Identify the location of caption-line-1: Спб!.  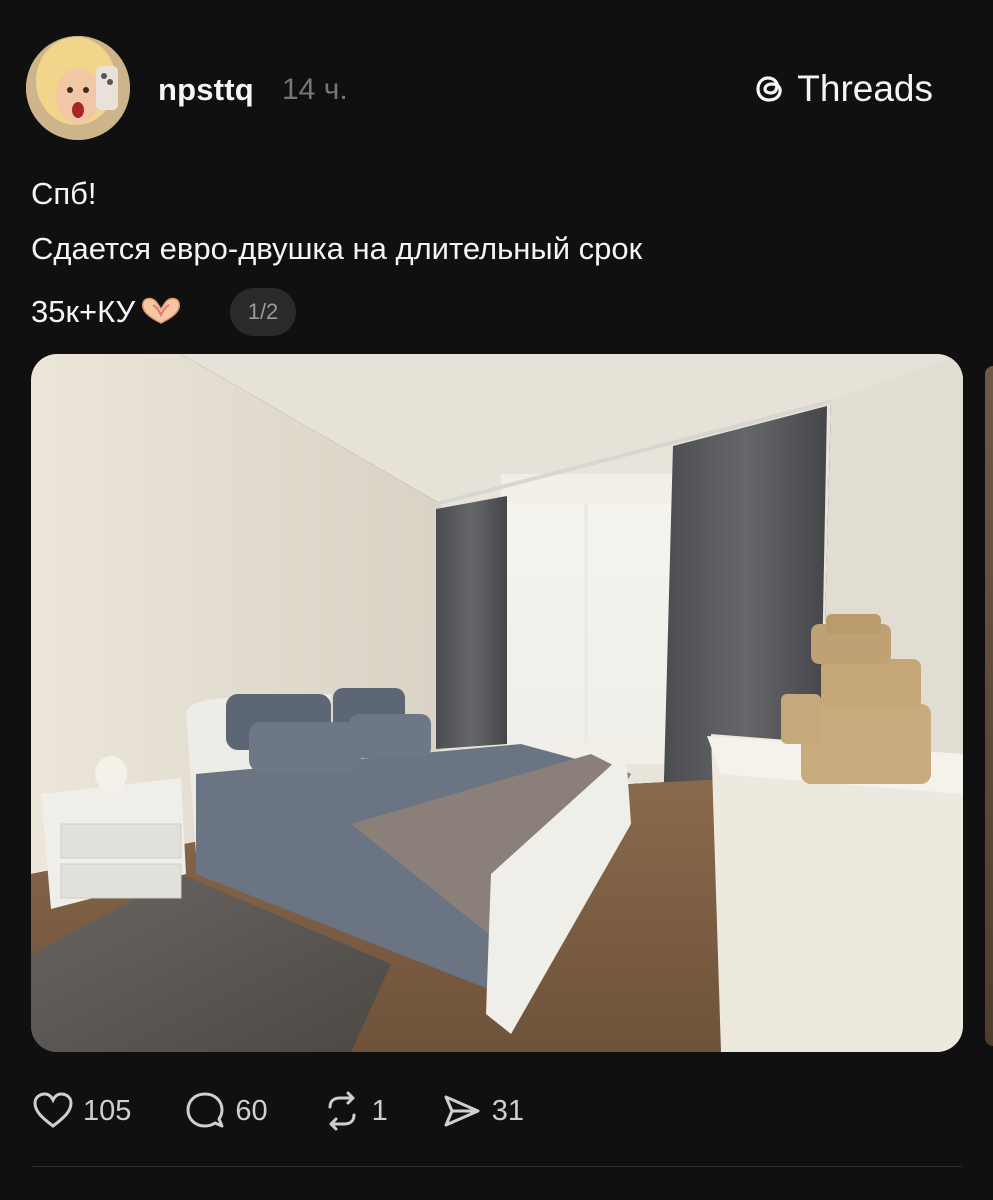
(64, 193).